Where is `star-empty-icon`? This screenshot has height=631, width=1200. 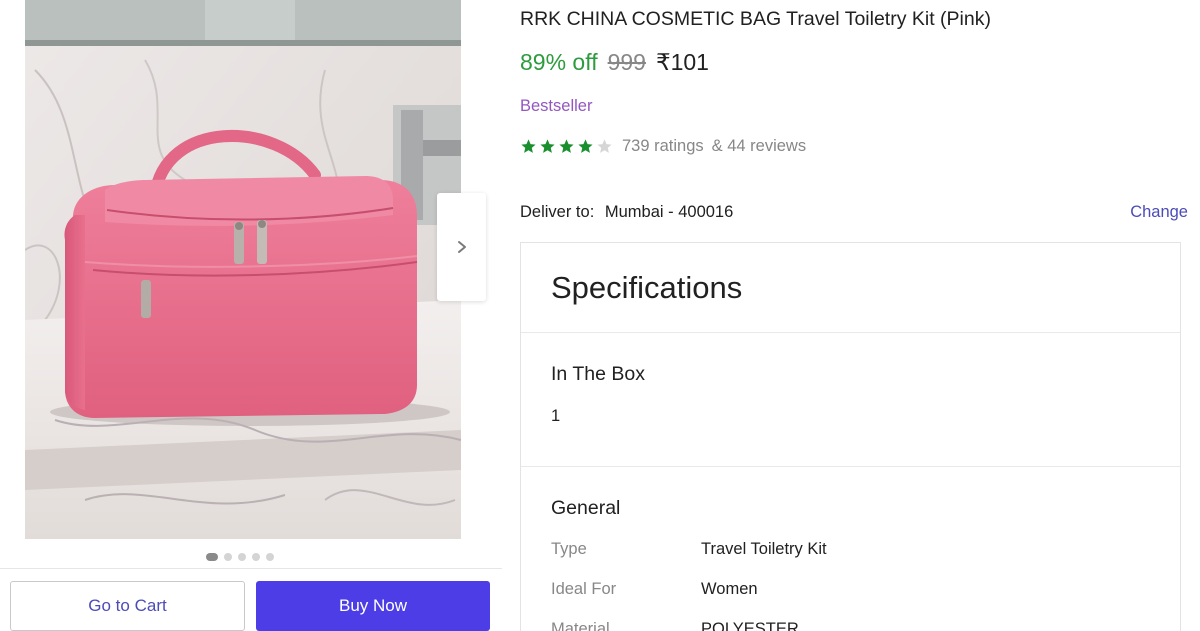 star-empty-icon is located at coordinates (604, 146).